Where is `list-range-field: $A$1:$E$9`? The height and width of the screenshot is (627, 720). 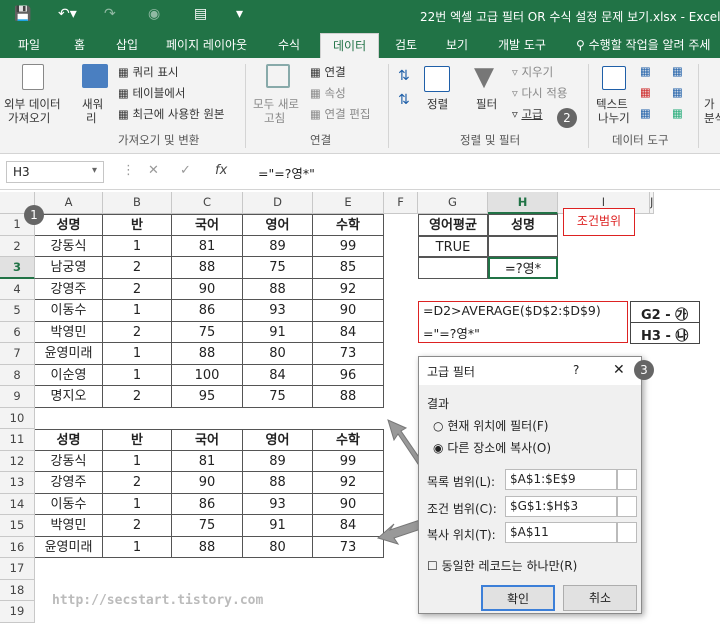
list-range-field: $A$1:$E$9 is located at coordinates (561, 479).